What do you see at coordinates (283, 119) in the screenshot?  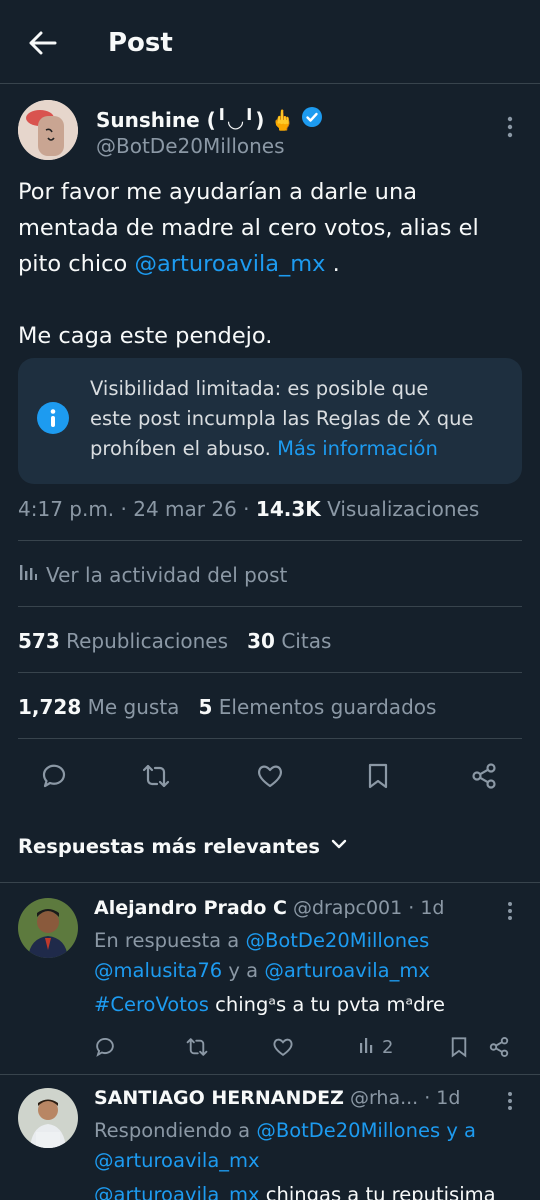 I see `middle-finger-emoji: 🖕` at bounding box center [283, 119].